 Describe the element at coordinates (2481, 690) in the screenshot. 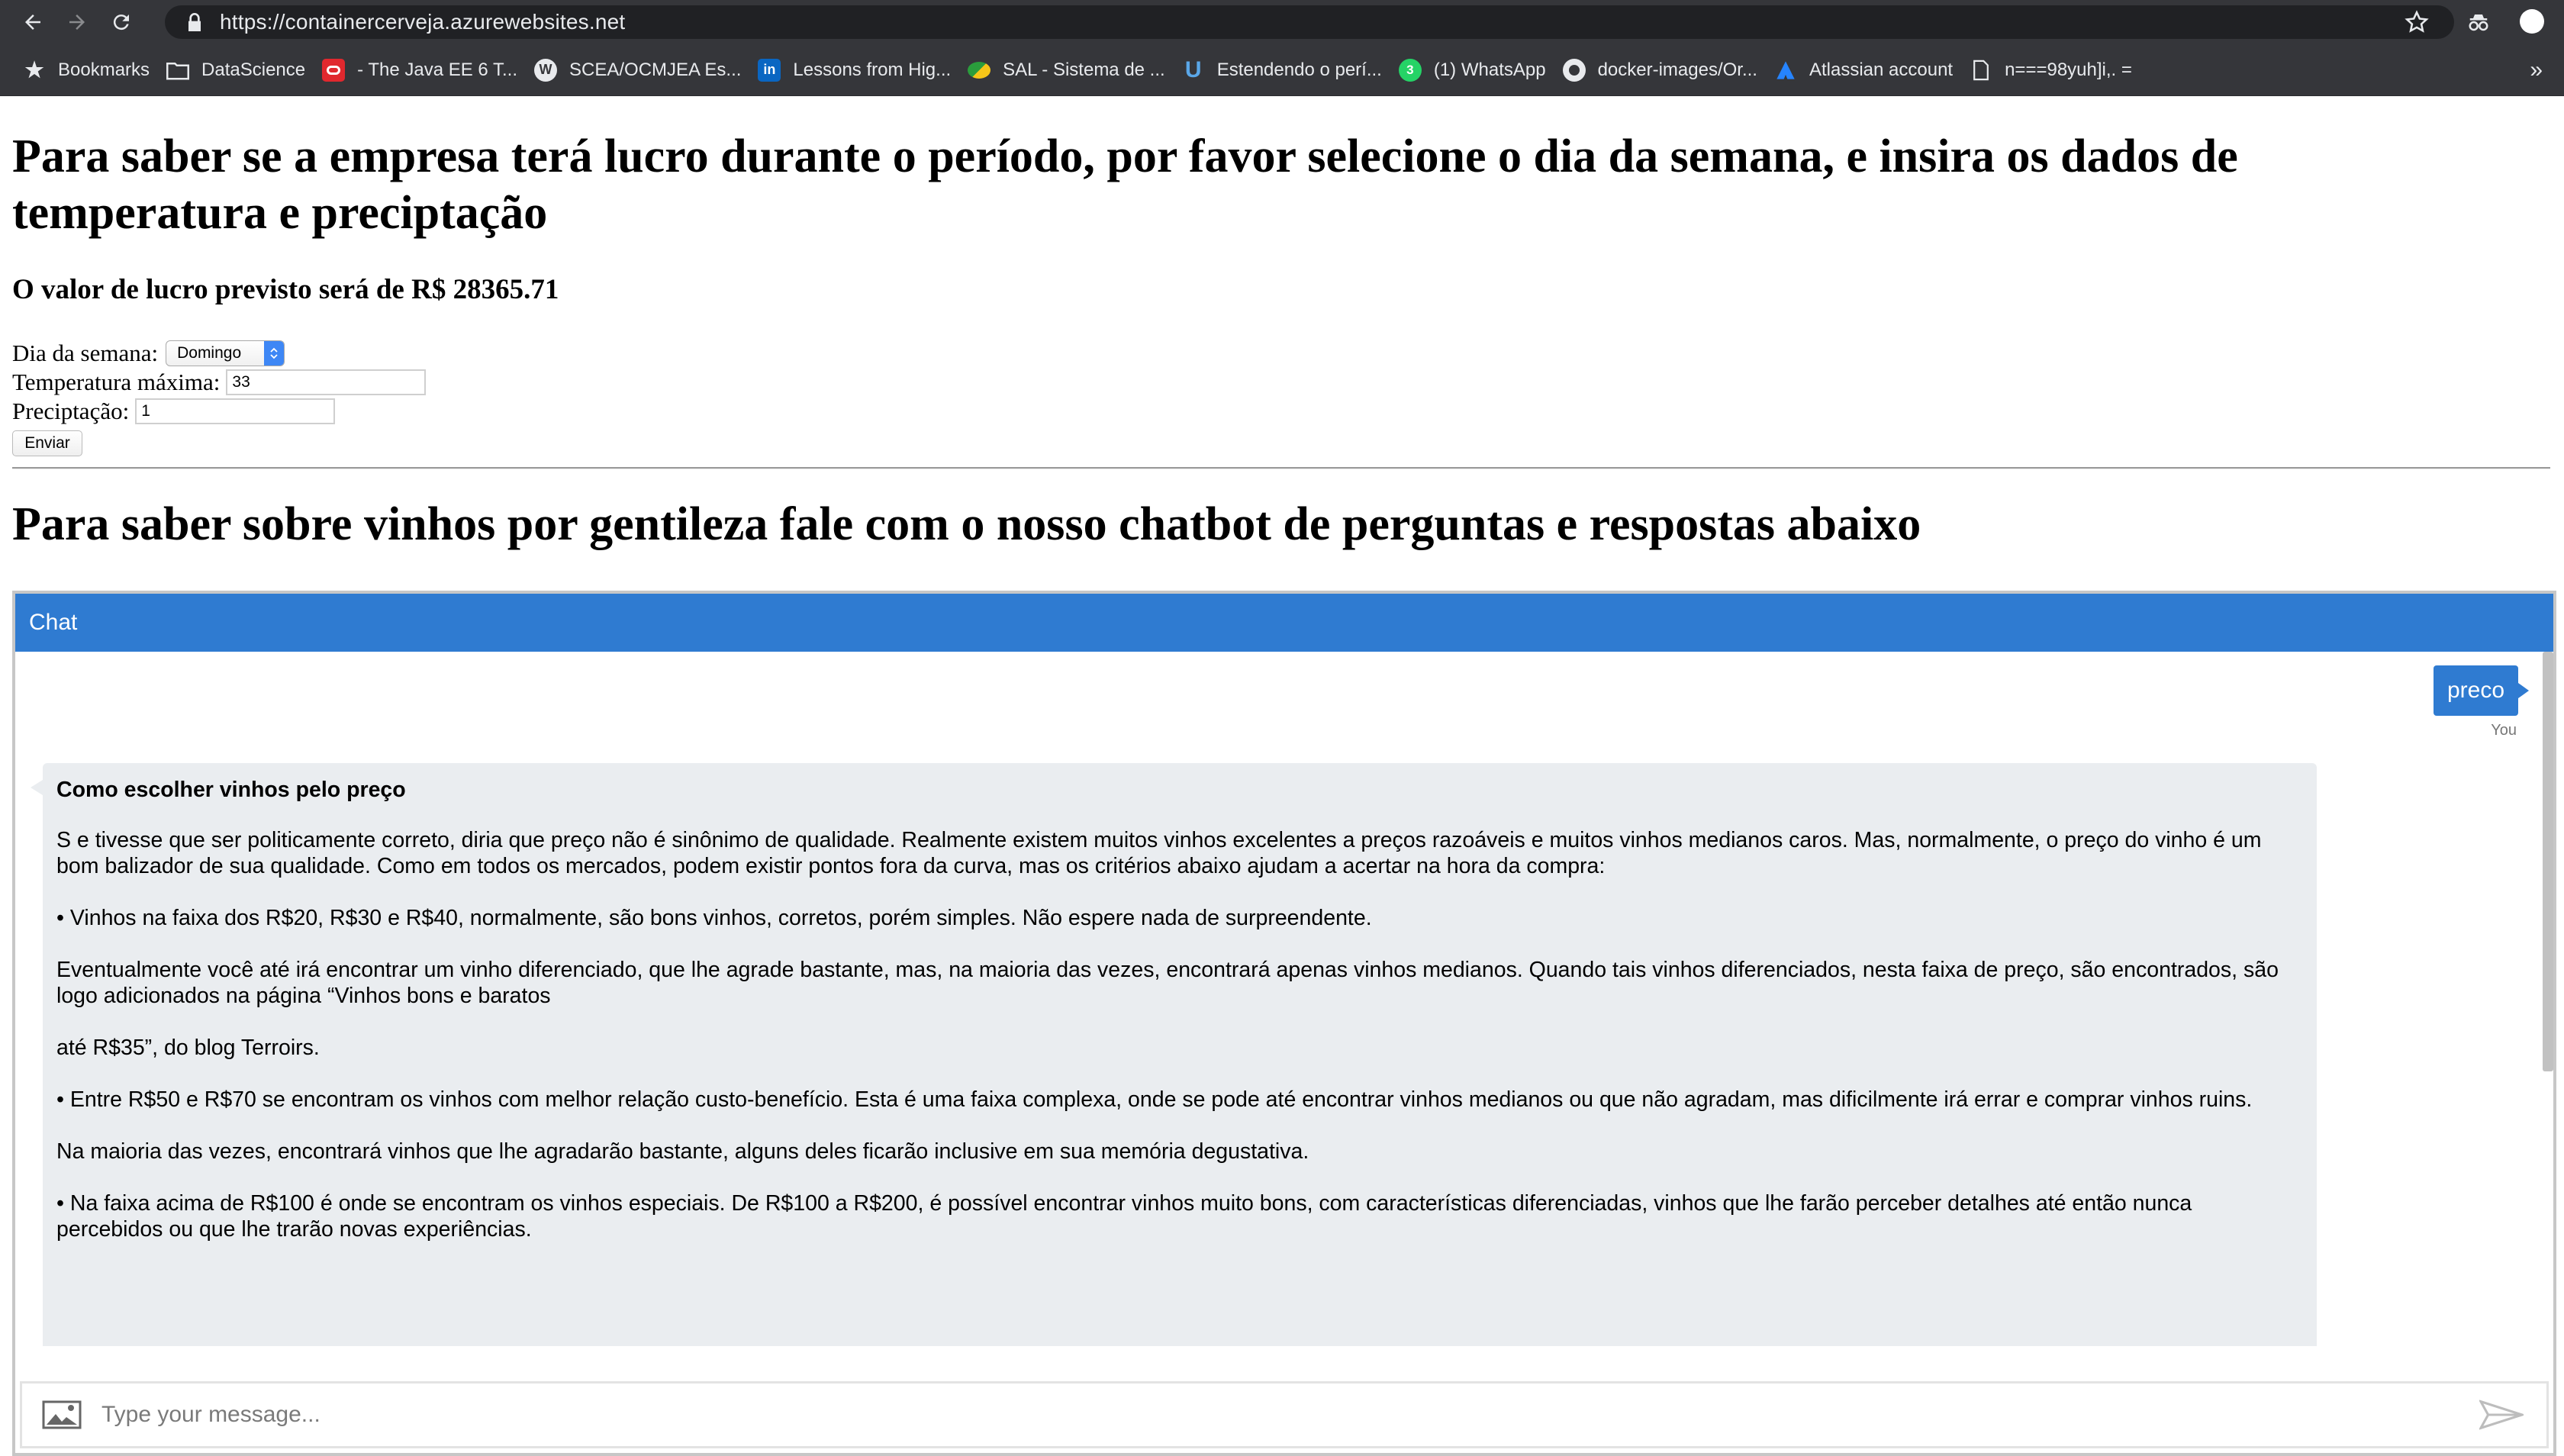

I see `user-message-bubble: preco` at that location.